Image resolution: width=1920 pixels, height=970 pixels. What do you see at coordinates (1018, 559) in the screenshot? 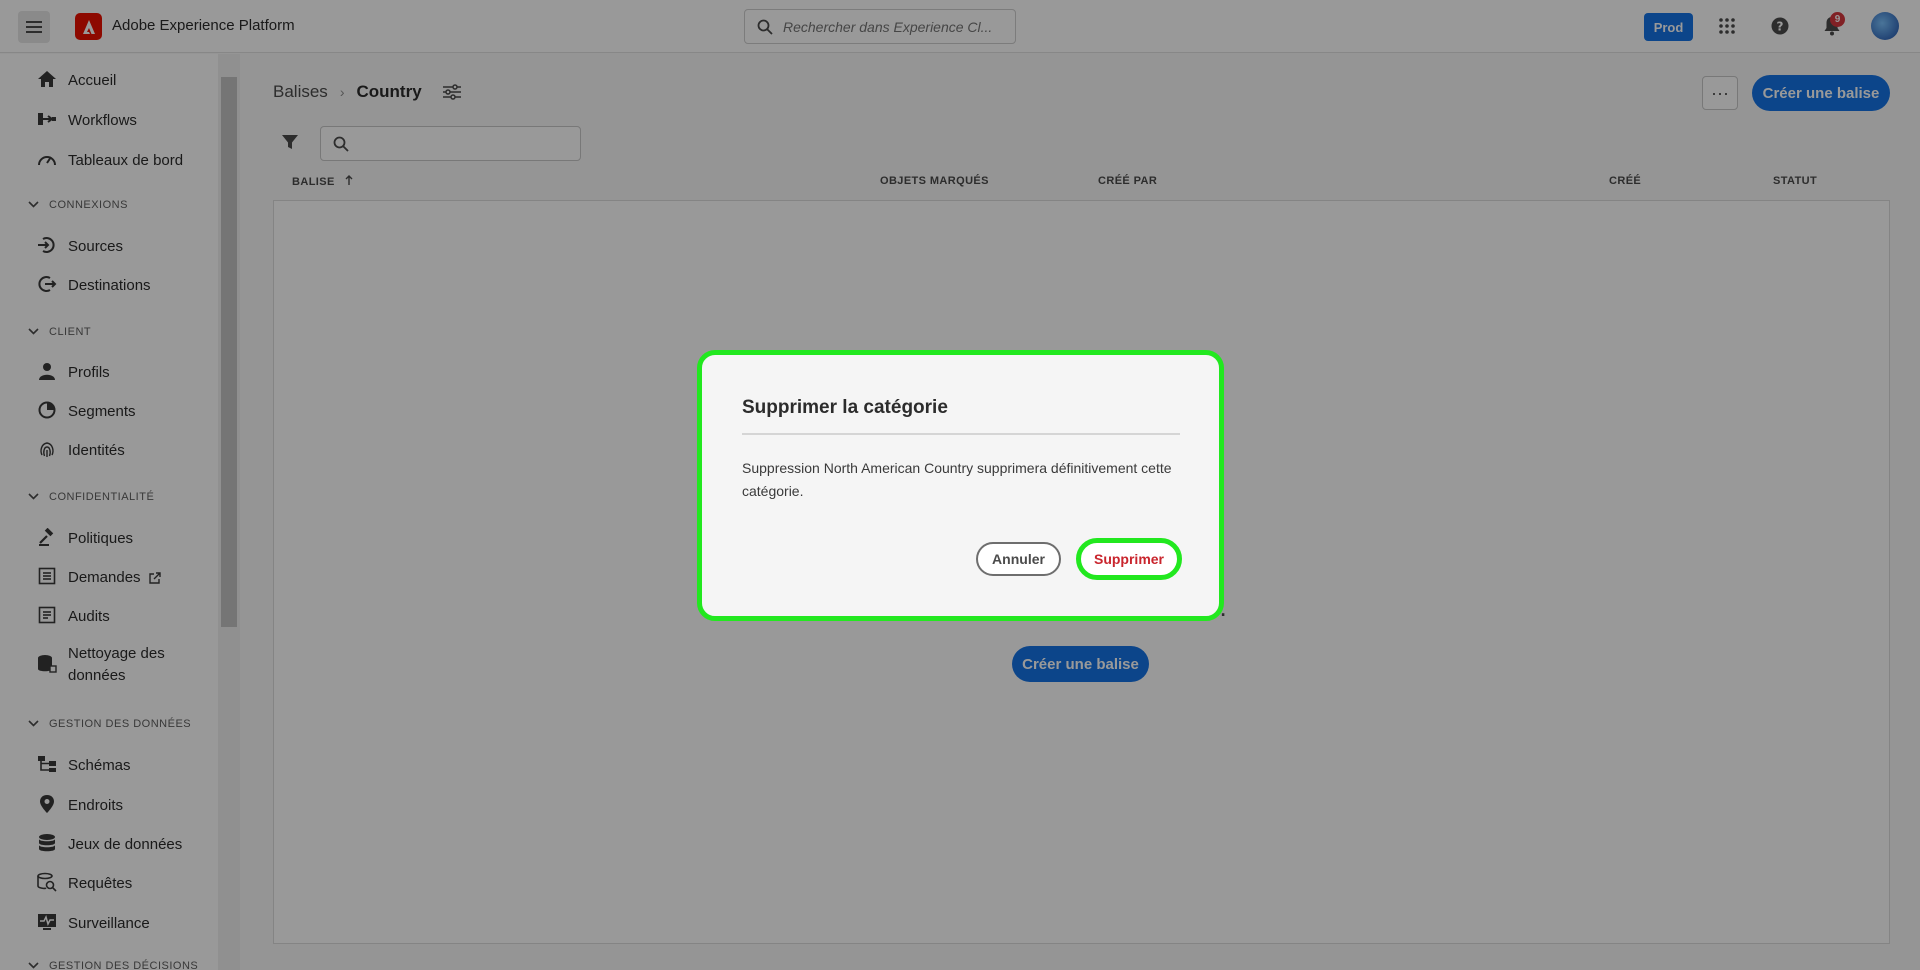
I see `cancel-button: Annuler` at bounding box center [1018, 559].